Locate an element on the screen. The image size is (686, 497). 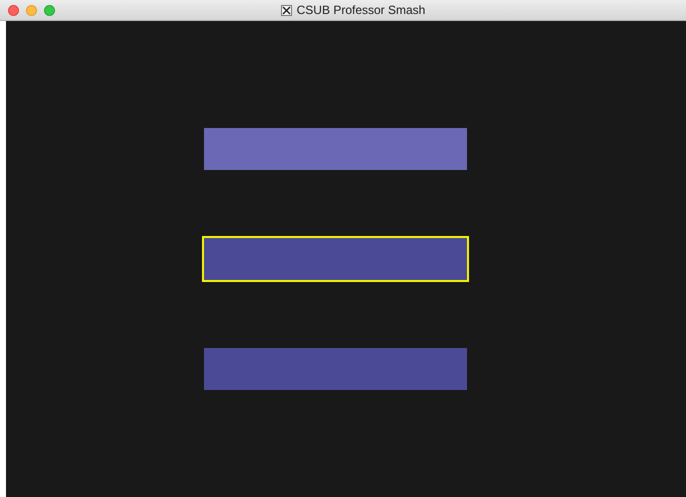
close-button is located at coordinates (13, 10).